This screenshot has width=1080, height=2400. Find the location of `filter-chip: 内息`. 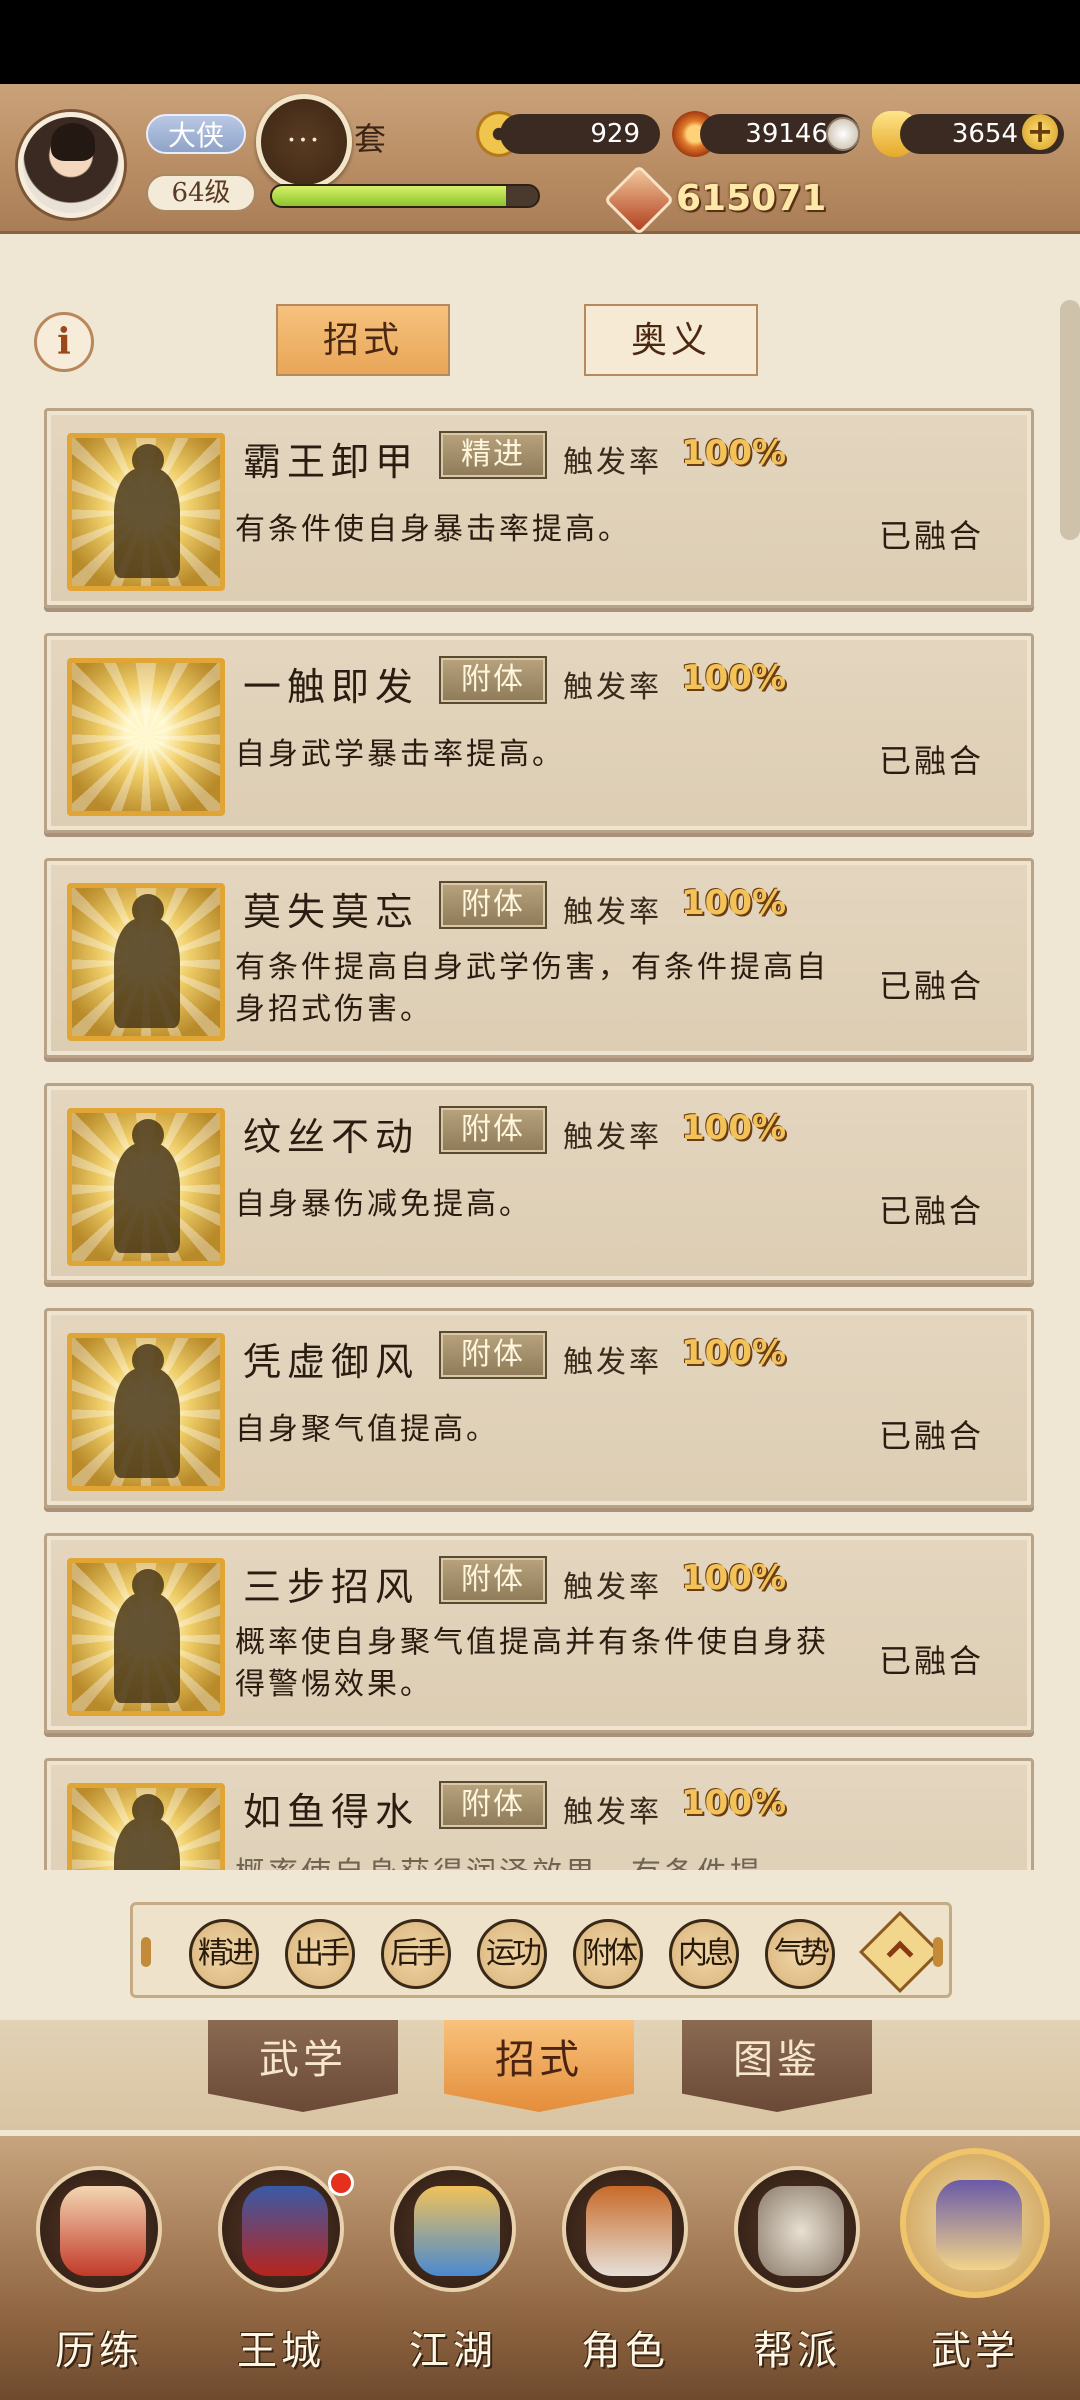

filter-chip: 内息 is located at coordinates (704, 1954).